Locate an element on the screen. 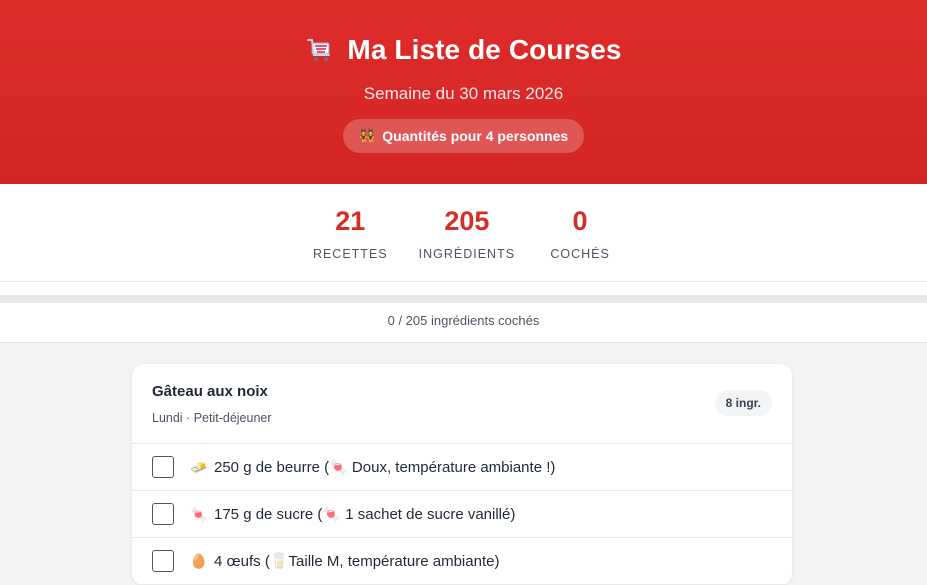 The height and width of the screenshot is (585, 927). ingredient-quantity: 250 g de beurre ( is located at coordinates (272, 467).